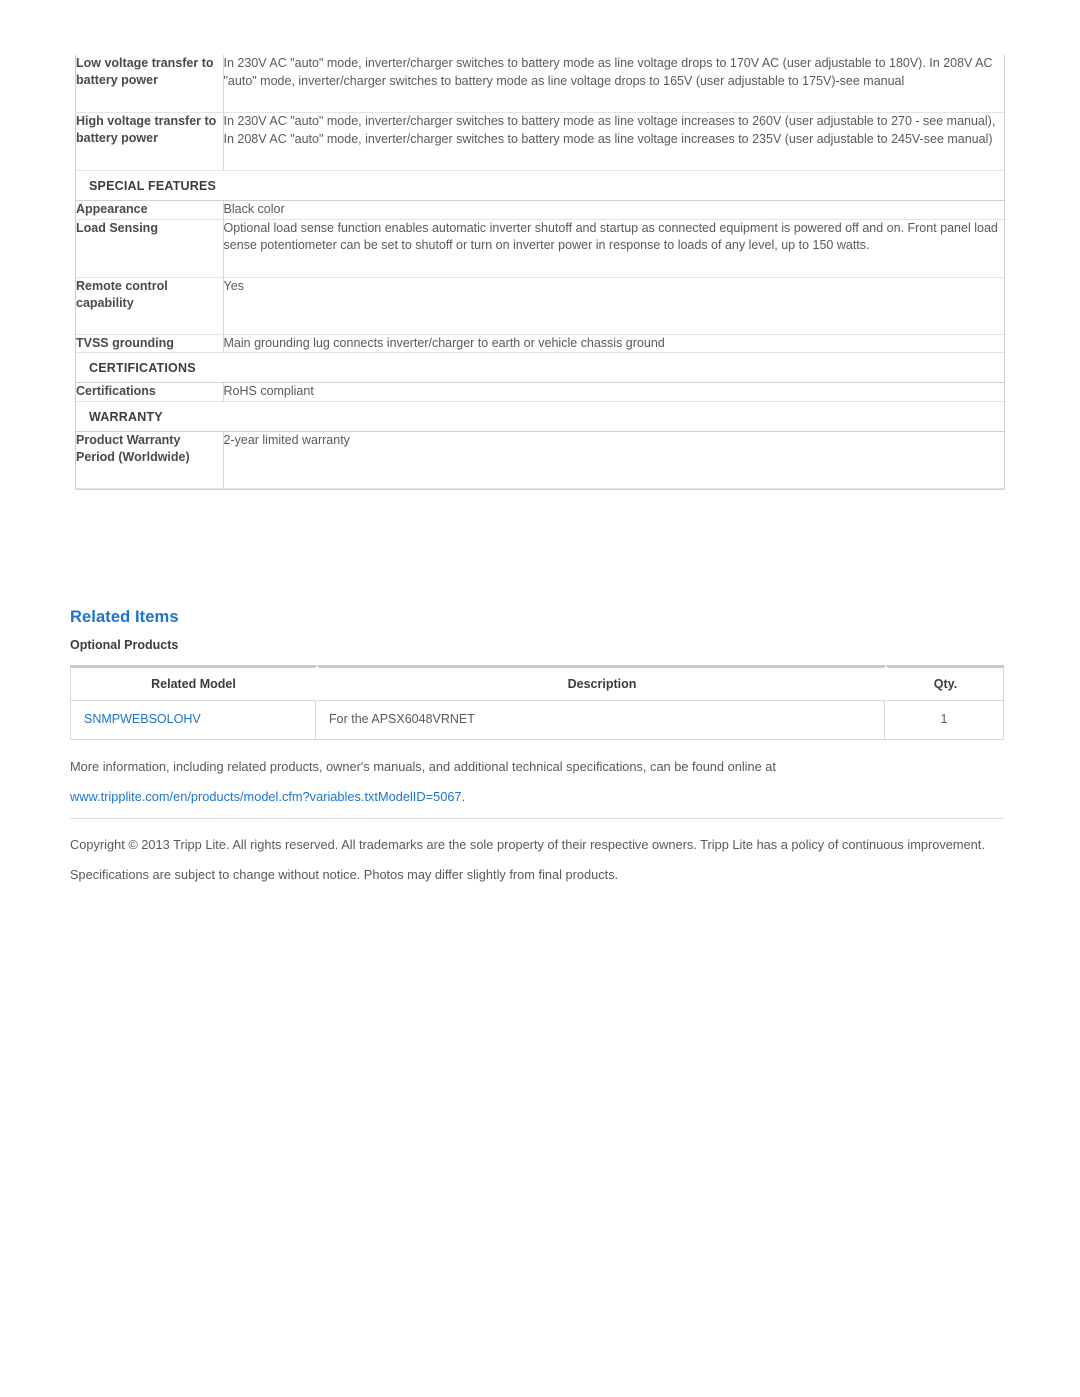  What do you see at coordinates (142, 719) in the screenshot?
I see `related-model-link: SNMPWEBSOLOHV` at bounding box center [142, 719].